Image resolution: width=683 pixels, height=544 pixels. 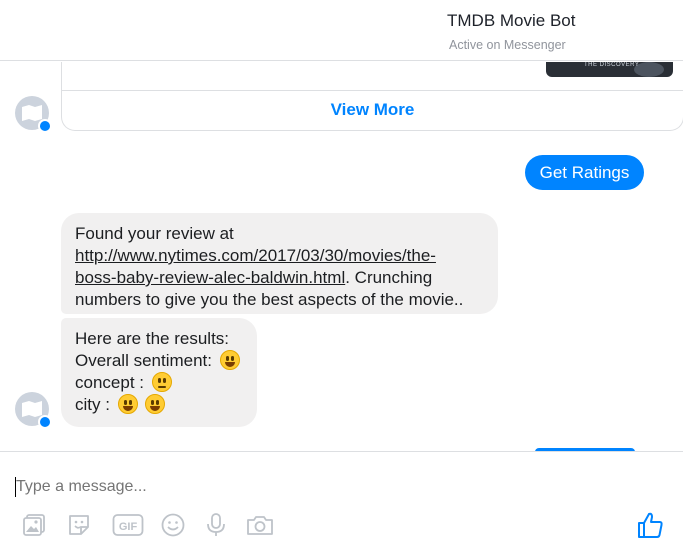 What do you see at coordinates (389, 277) in the screenshot?
I see `message-text: . Crunching` at bounding box center [389, 277].